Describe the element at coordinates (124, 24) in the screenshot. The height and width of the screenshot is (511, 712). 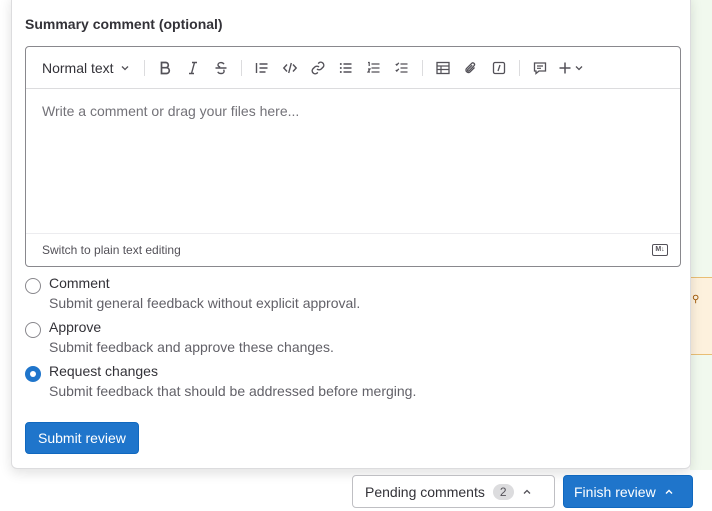
I see `summary-title: Summary comment (optional)` at that location.